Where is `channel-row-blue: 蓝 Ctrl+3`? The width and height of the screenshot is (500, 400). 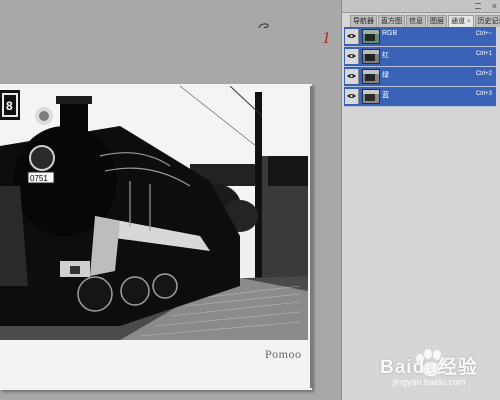 channel-row-blue: 蓝 Ctrl+3 is located at coordinates (420, 97).